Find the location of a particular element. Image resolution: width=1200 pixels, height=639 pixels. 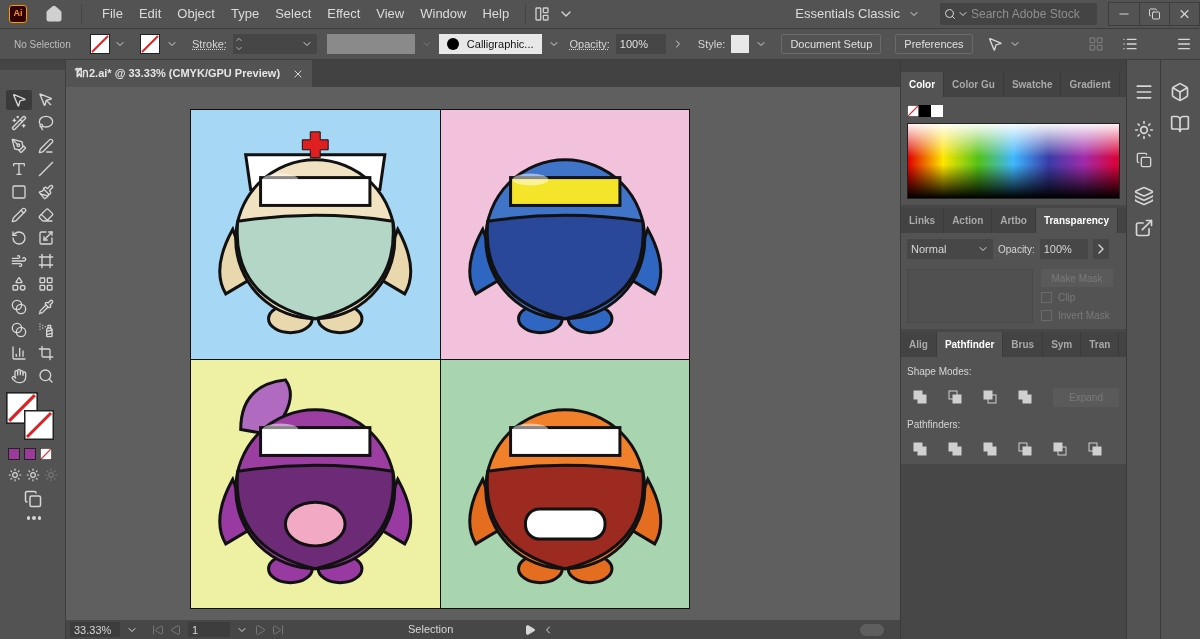

search-options-button is located at coordinates (954, 14).